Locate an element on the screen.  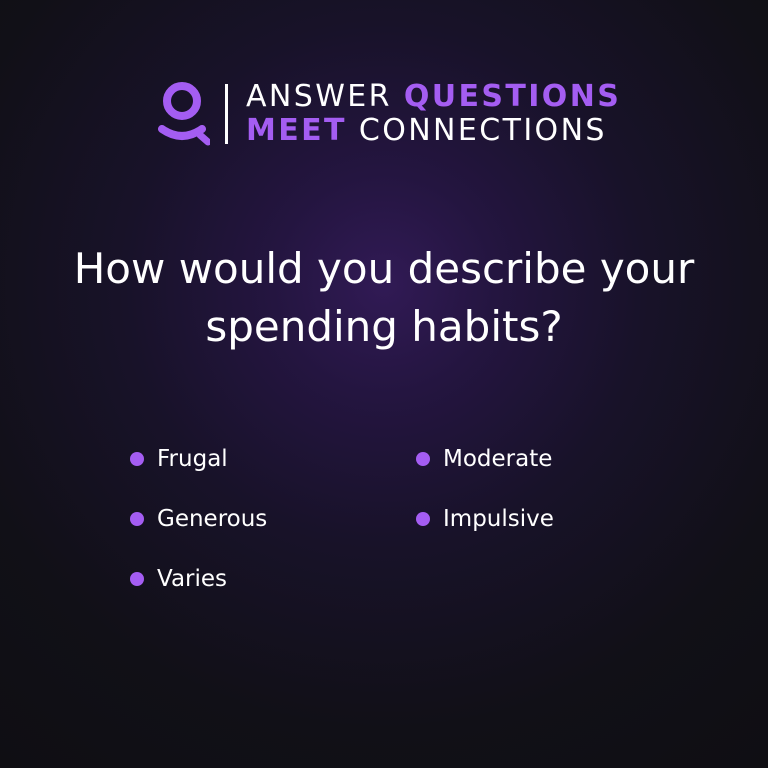
brand-line-2: MEET CONNECTIONS is located at coordinates (426, 131).